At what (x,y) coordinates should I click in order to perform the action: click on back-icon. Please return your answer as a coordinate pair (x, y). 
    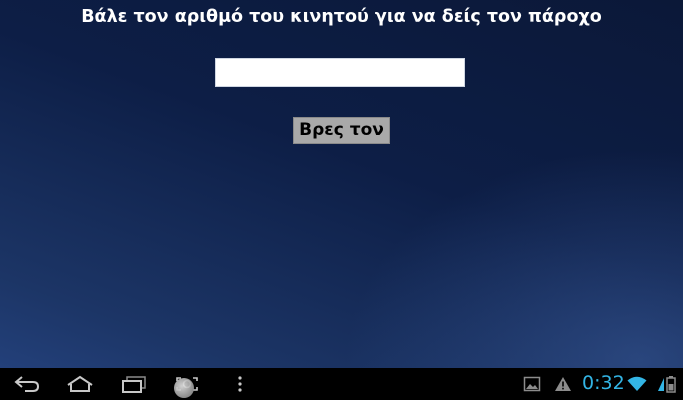
    Looking at the image, I should click on (27, 384).